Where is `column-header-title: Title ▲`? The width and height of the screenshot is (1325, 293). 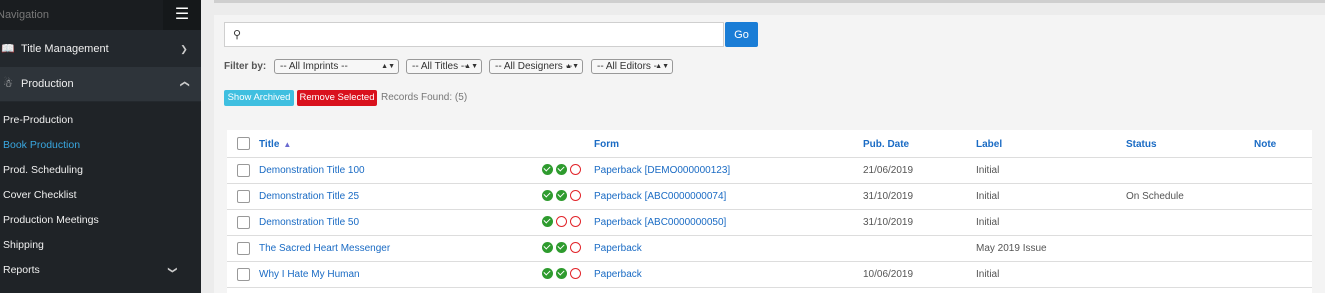
column-header-title: Title ▲ is located at coordinates (275, 144).